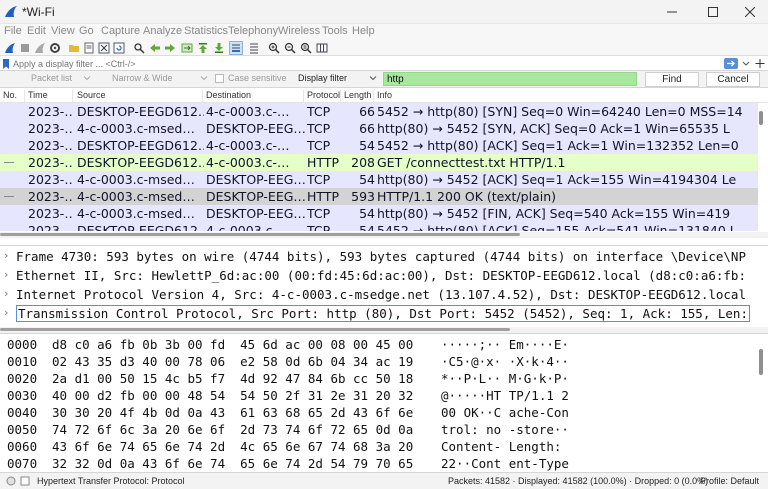  I want to click on wireshark-fin-icon, so click(11, 11).